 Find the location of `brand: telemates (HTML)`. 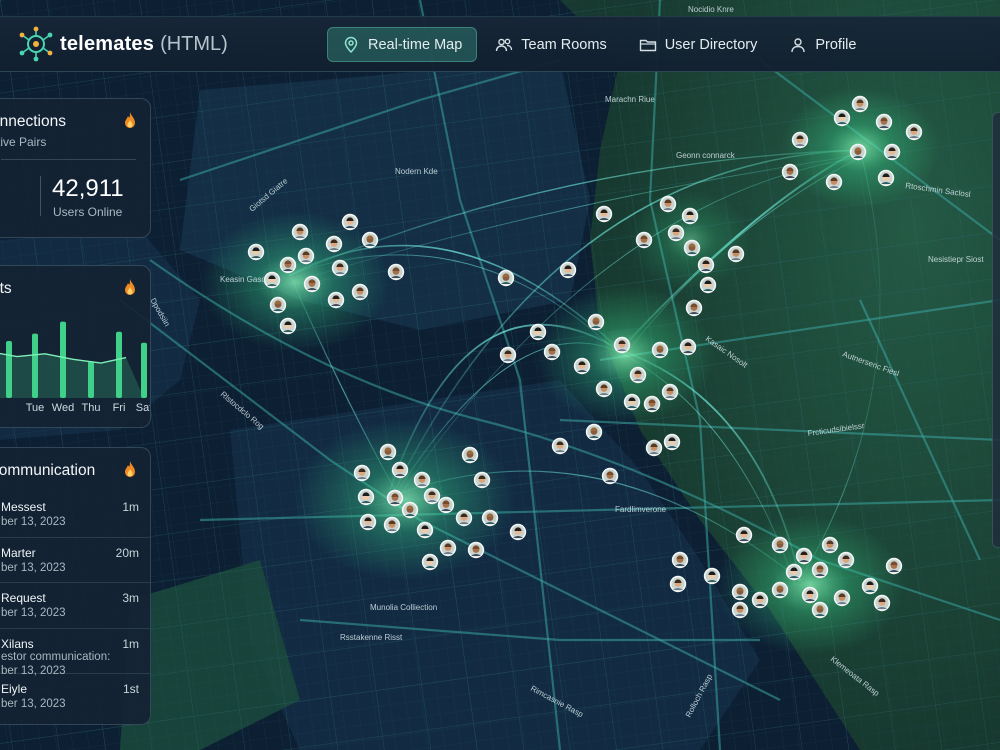

brand: telemates (HTML) is located at coordinates (123, 44).